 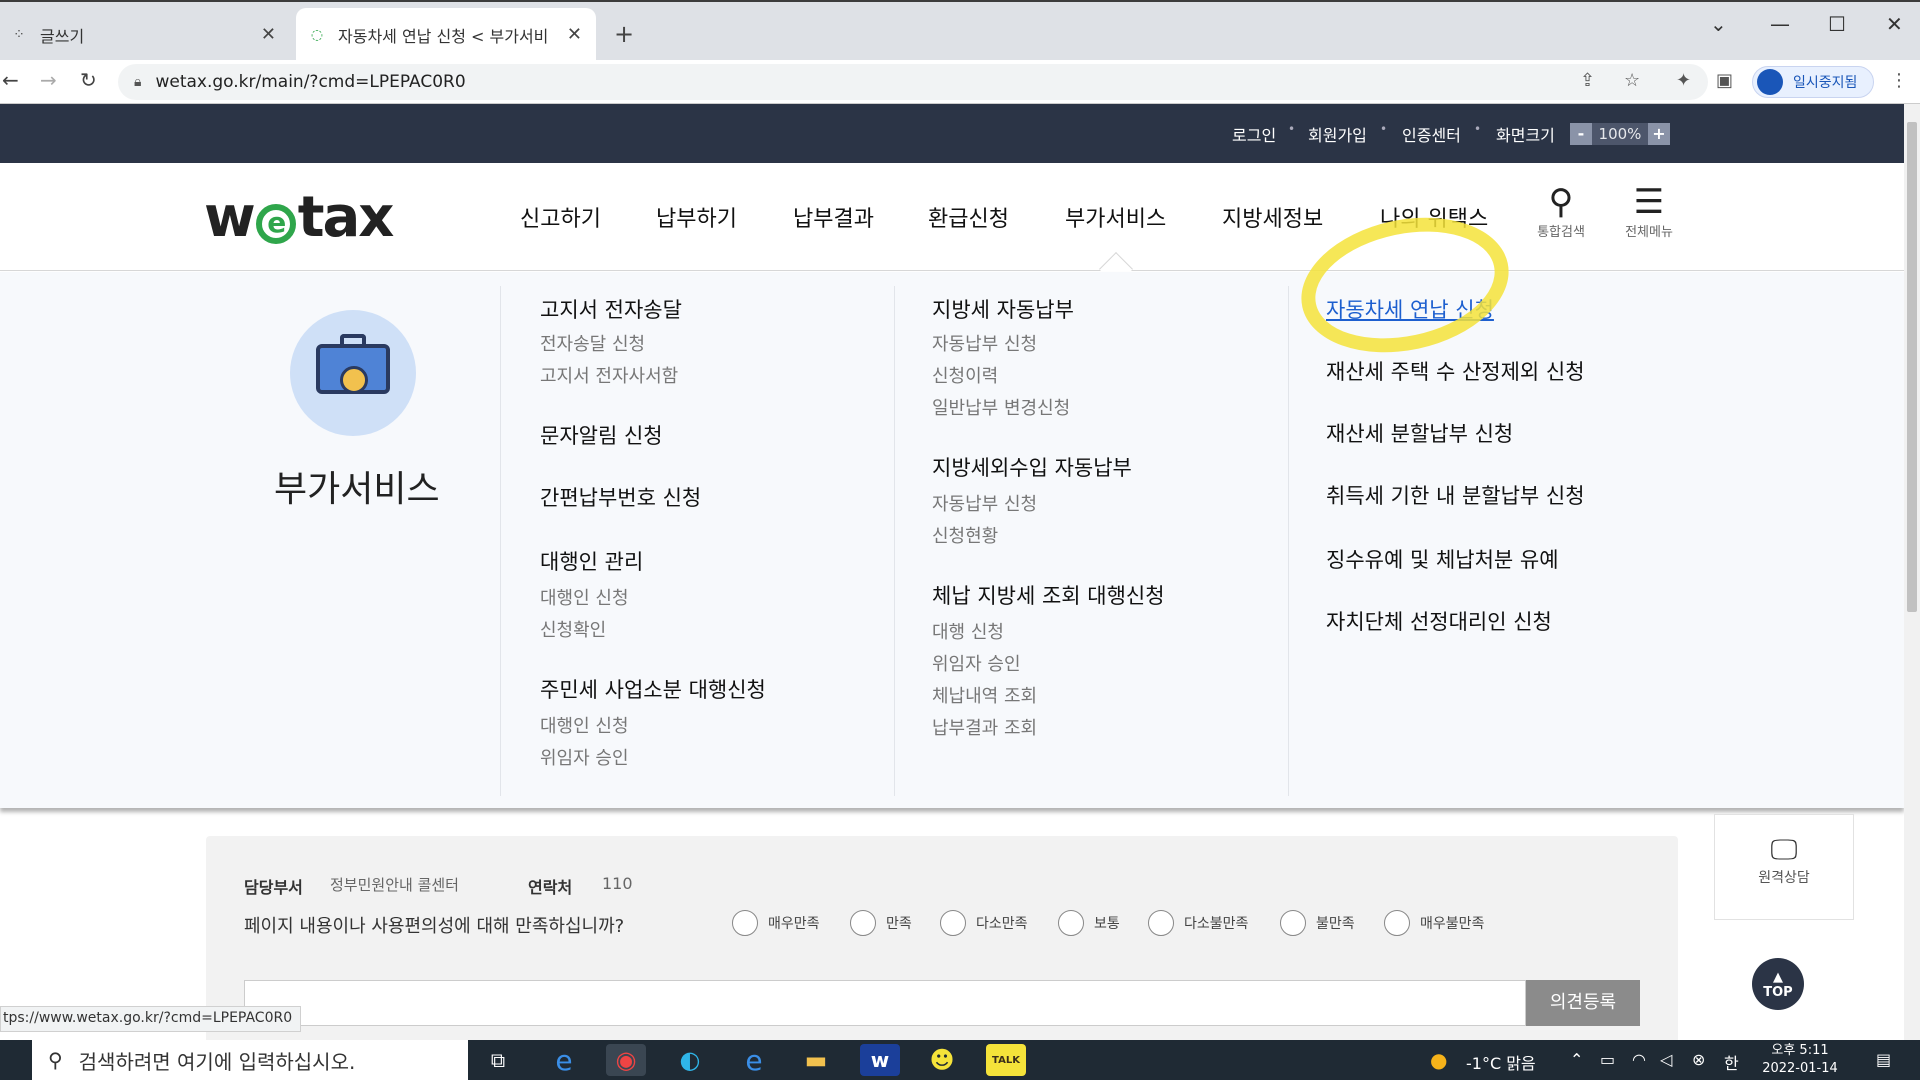 What do you see at coordinates (1455, 495) in the screenshot?
I see `menu-acquisition-tax-installment: 취득세 기한 내 분할납부 신청` at bounding box center [1455, 495].